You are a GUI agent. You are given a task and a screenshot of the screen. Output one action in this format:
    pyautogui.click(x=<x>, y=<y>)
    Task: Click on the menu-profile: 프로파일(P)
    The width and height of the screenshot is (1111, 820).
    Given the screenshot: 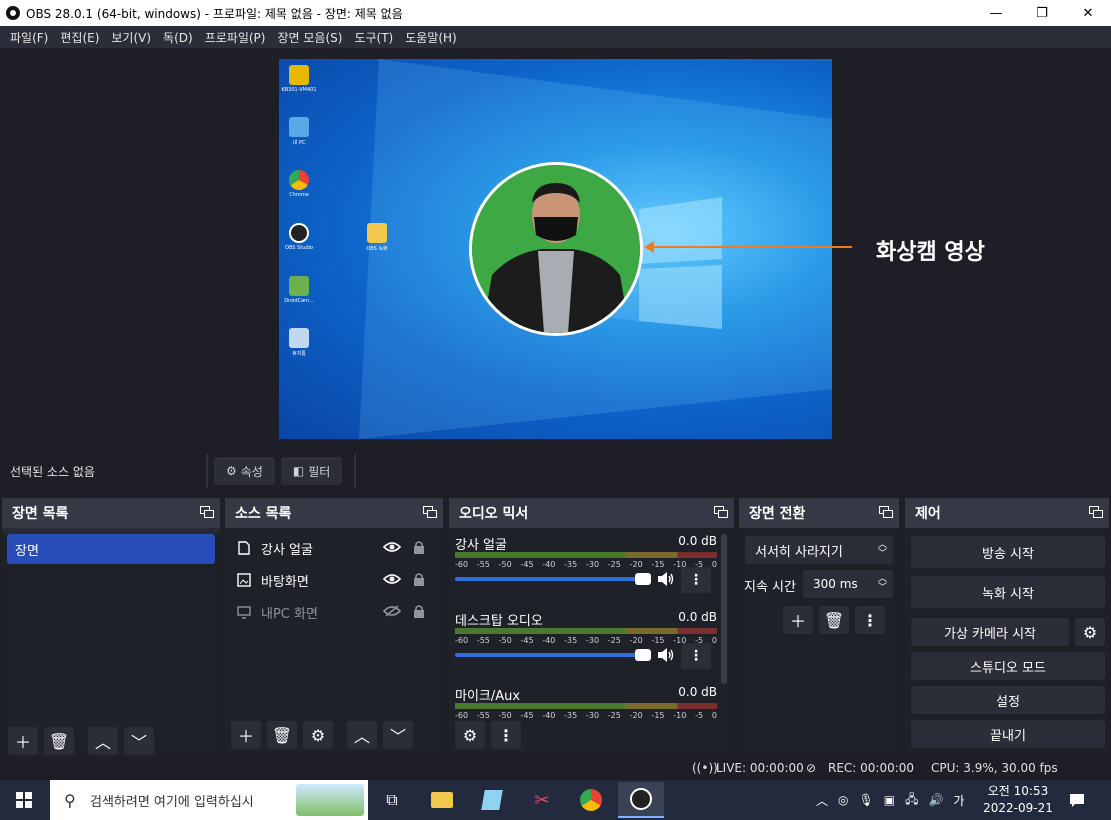 What is the action you would take?
    pyautogui.click(x=235, y=37)
    